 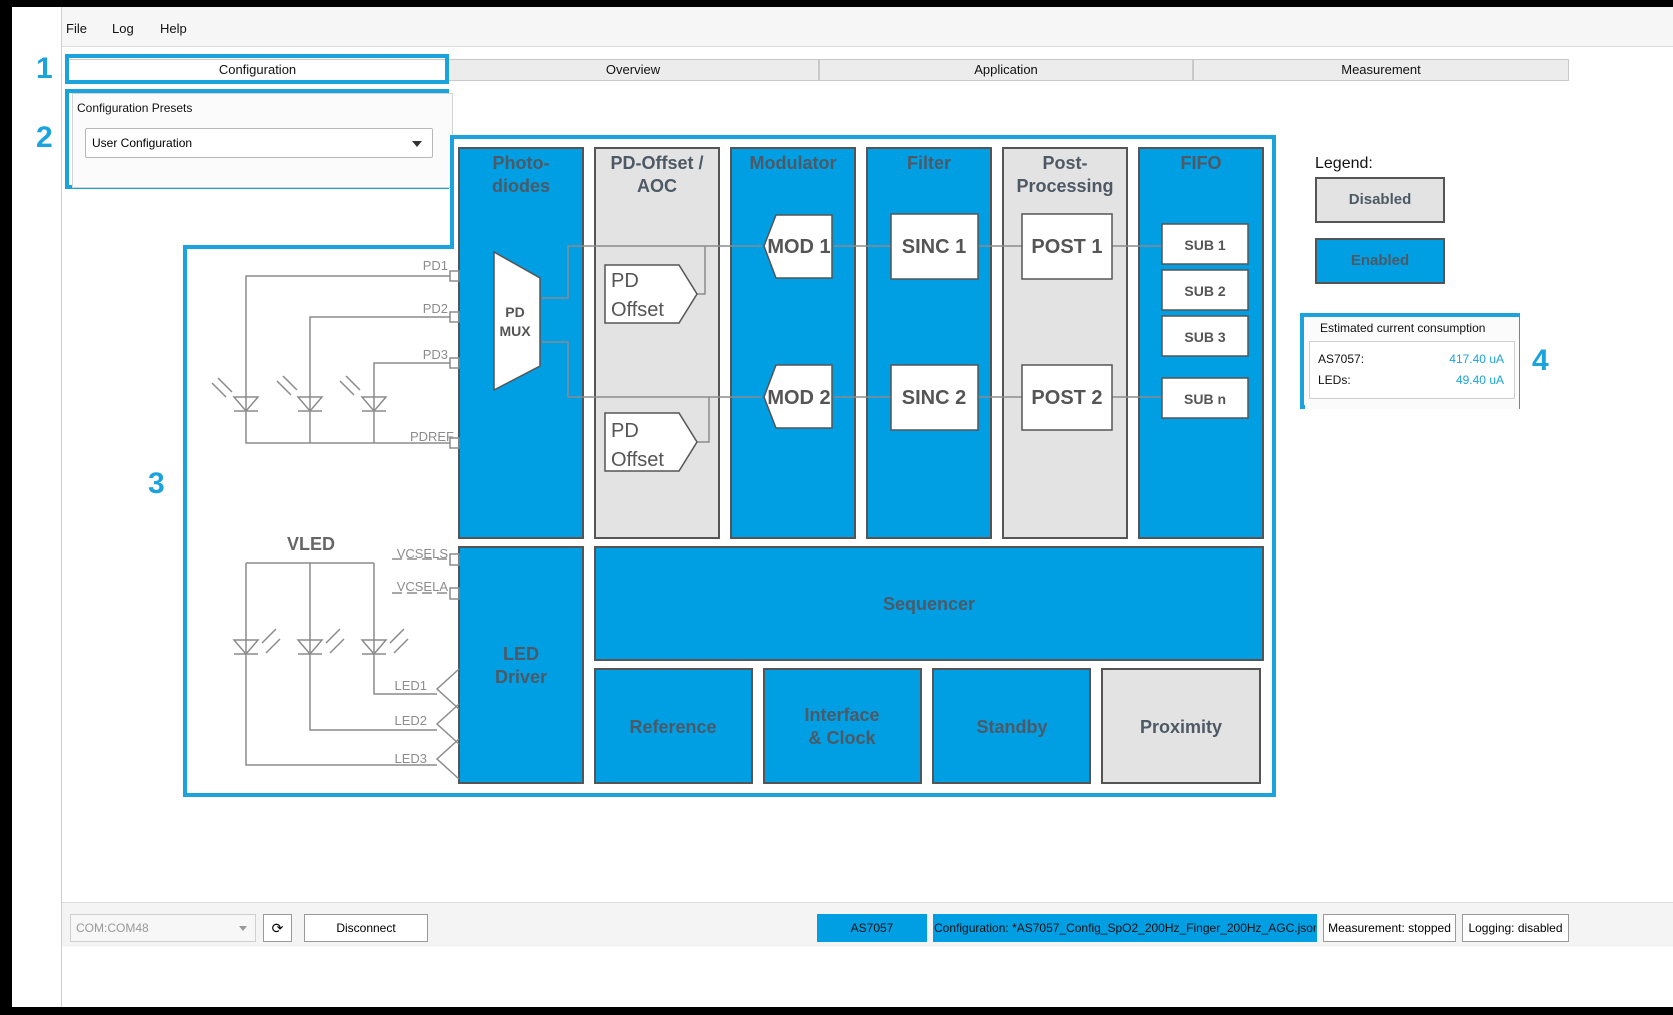 I want to click on legend-title: Legend:, so click(x=1344, y=163).